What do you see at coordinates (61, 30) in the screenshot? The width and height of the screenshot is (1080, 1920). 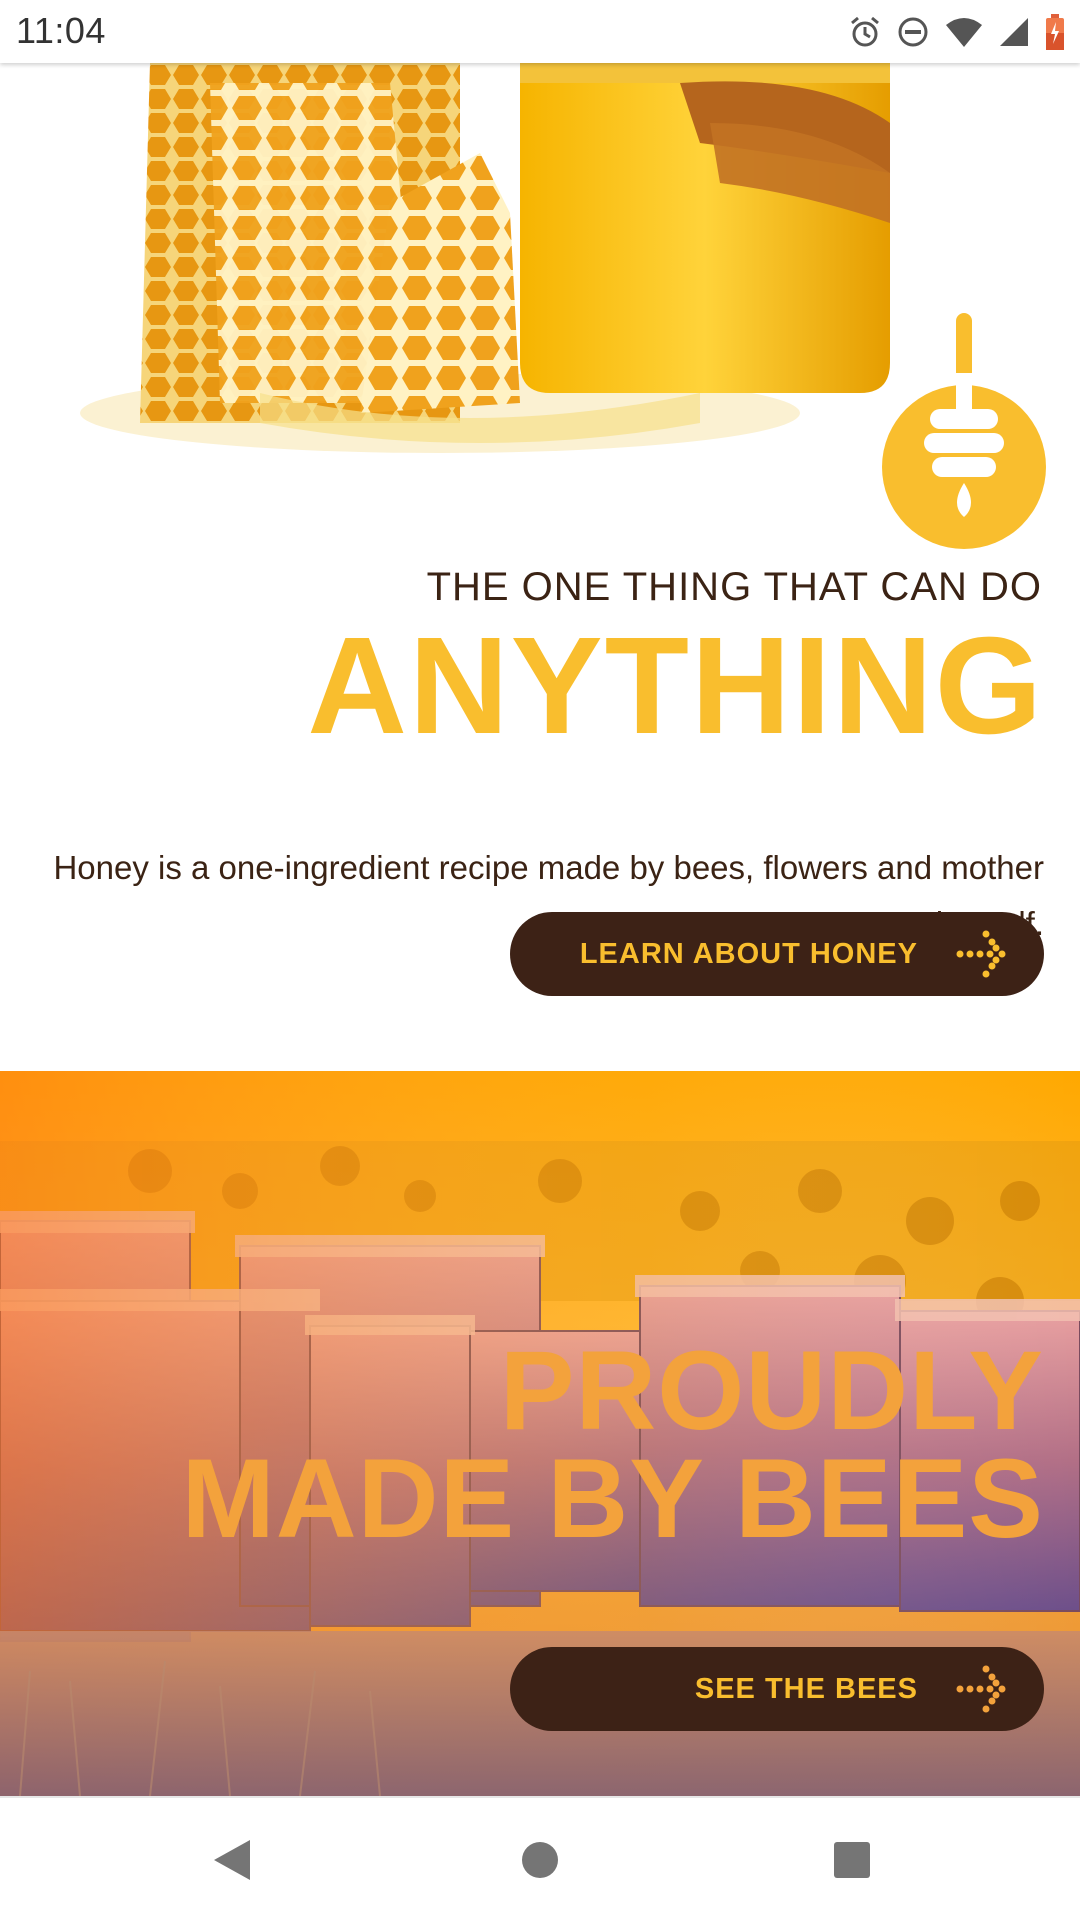 I see `status-time: 11:04` at bounding box center [61, 30].